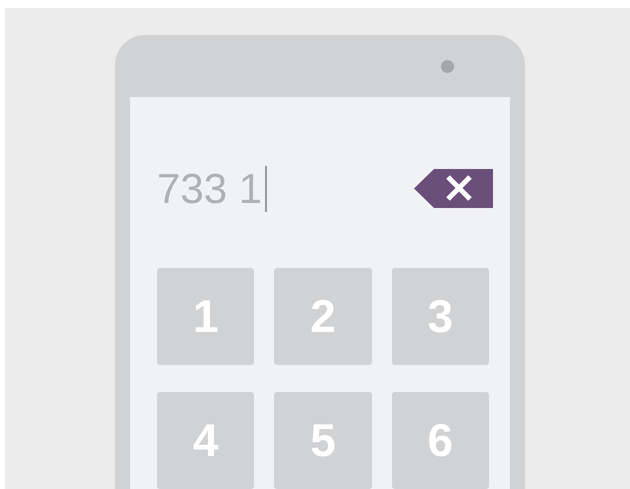 This screenshot has height=489, width=630. I want to click on camera-icon, so click(447, 66).